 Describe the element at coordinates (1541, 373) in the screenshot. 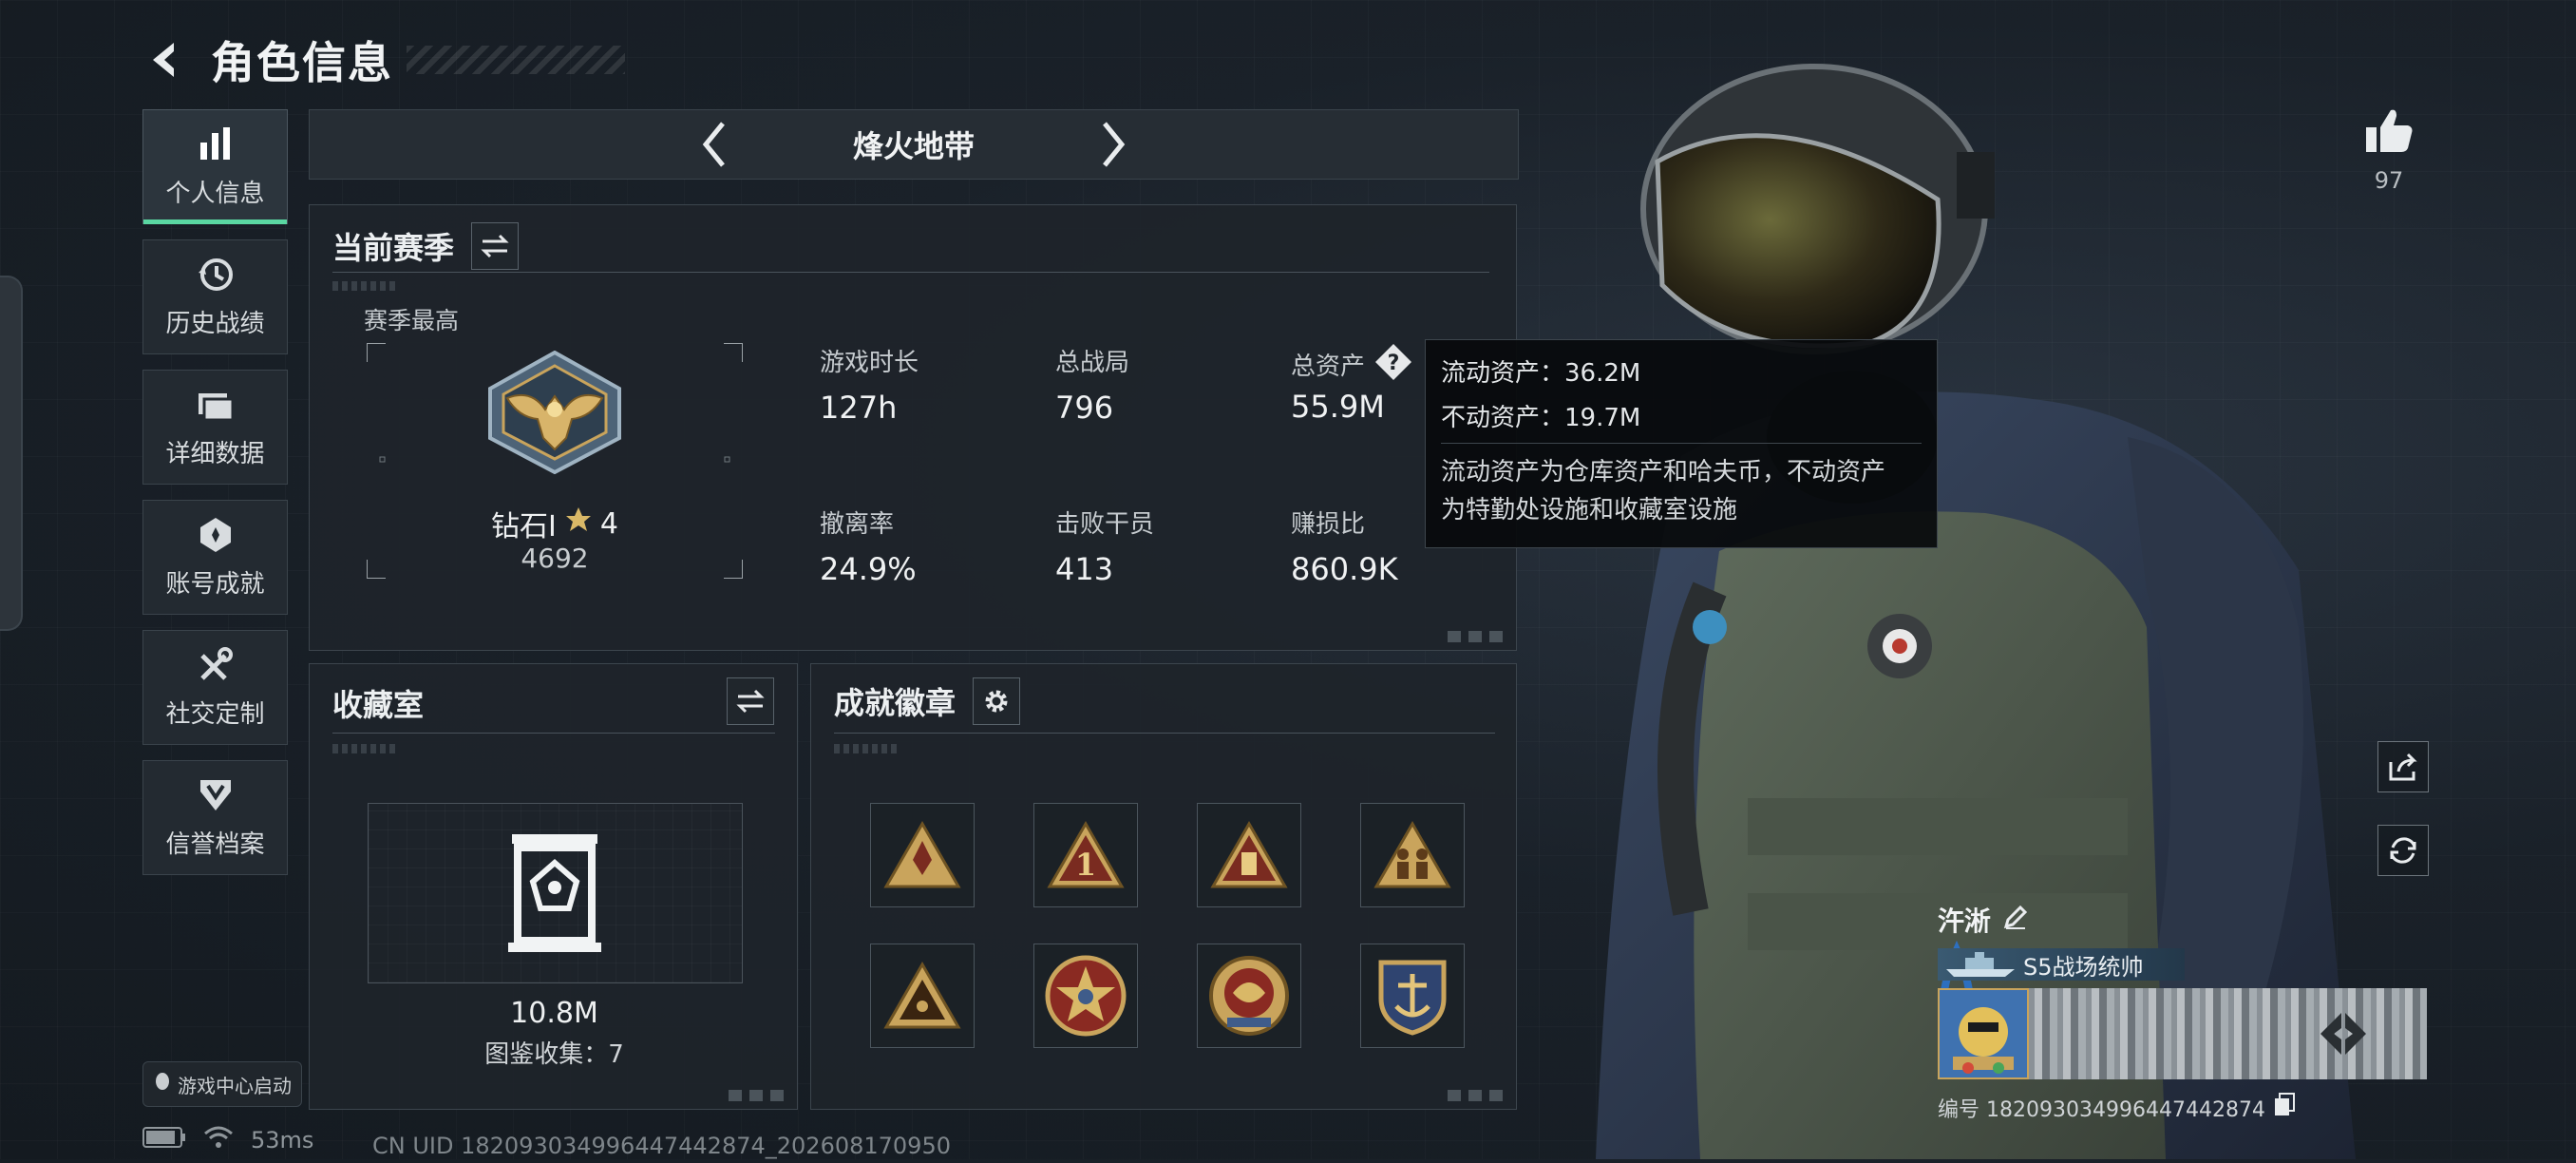

I see `tooltip-liquid-assets: 流动资产：36.2M` at that location.